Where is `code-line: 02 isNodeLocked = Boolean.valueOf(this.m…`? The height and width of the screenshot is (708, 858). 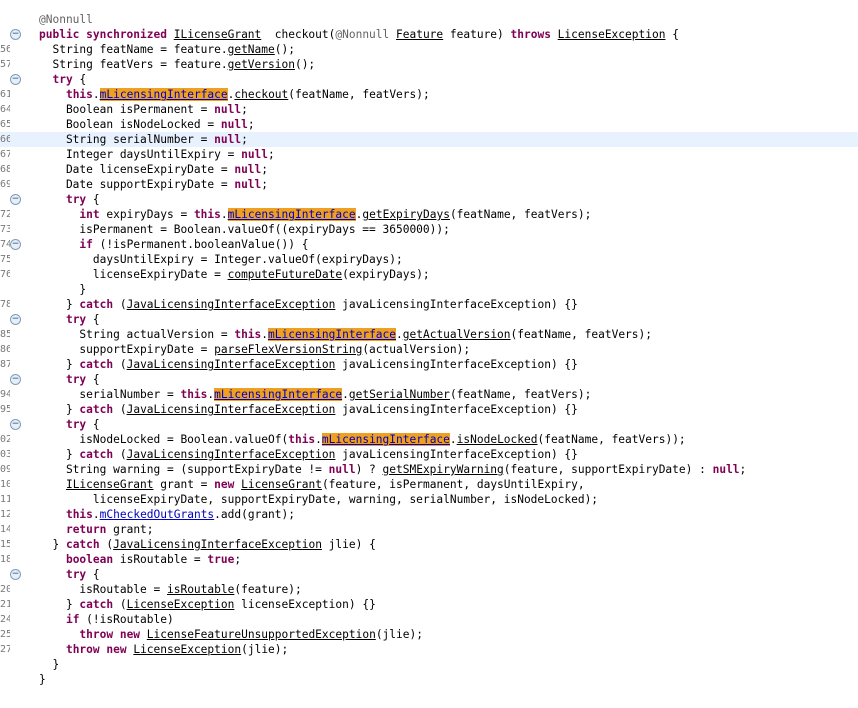 code-line: 02 isNodeLocked = Boolean.valueOf(this.m… is located at coordinates (429, 439).